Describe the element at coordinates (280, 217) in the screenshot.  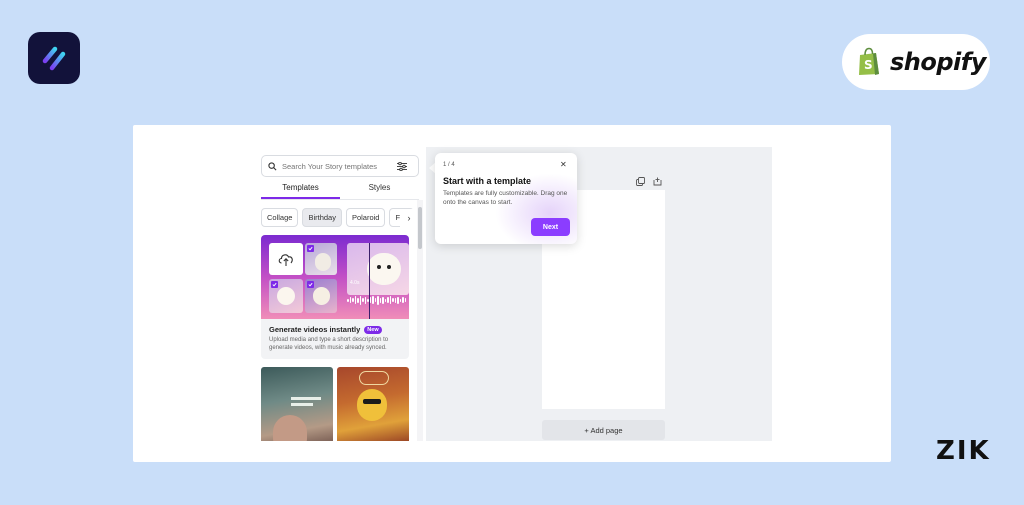
I see `chip-collage: Collage` at that location.